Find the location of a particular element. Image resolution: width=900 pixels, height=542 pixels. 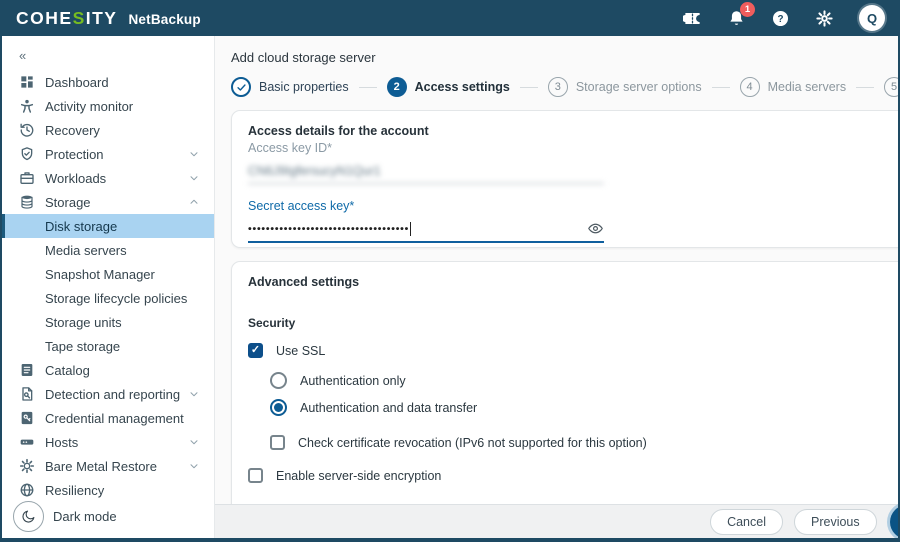

sidebar-item-tape-storage: Tape storage is located at coordinates (108, 346).